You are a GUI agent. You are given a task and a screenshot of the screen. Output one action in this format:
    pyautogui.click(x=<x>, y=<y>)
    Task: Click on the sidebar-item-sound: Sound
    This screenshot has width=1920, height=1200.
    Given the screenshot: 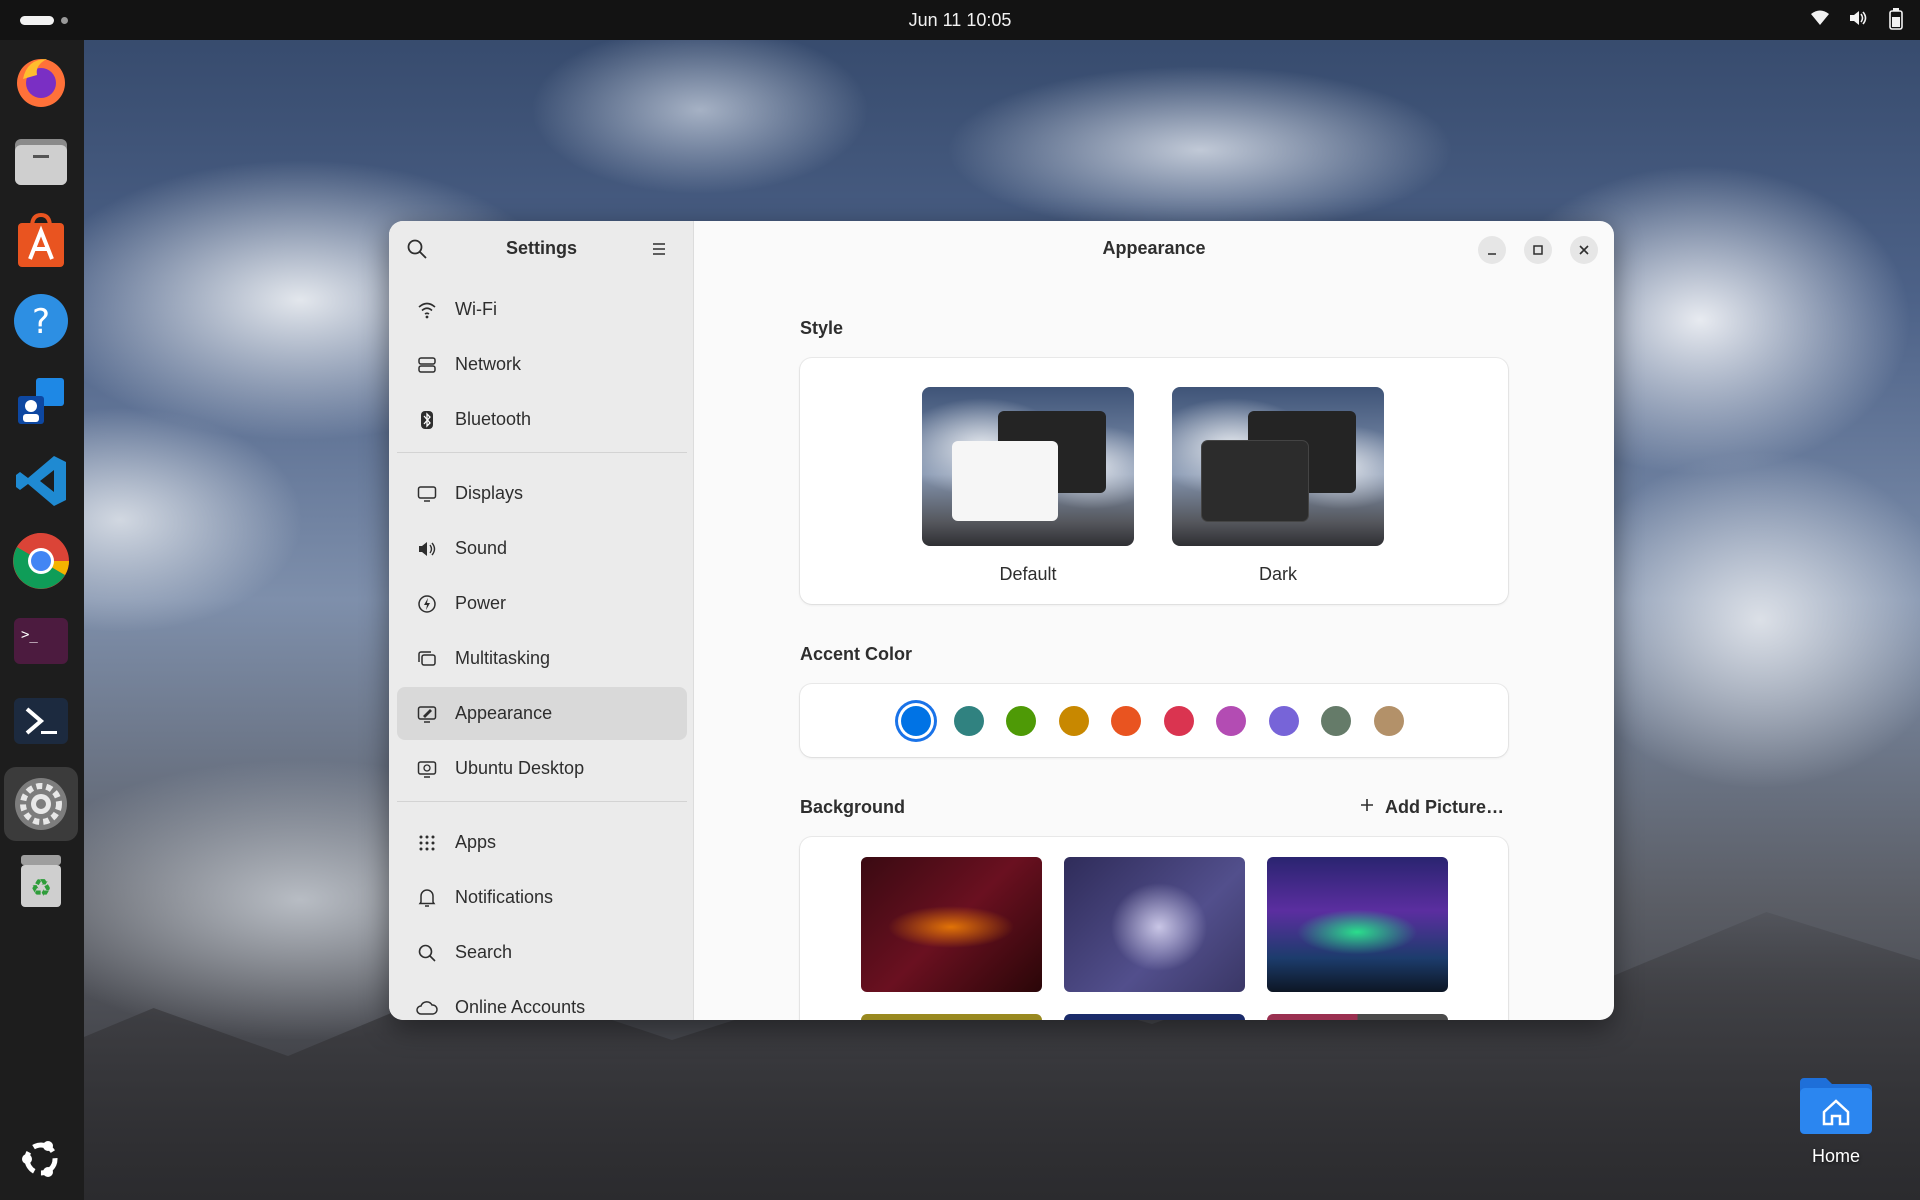 What is the action you would take?
    pyautogui.click(x=542, y=548)
    